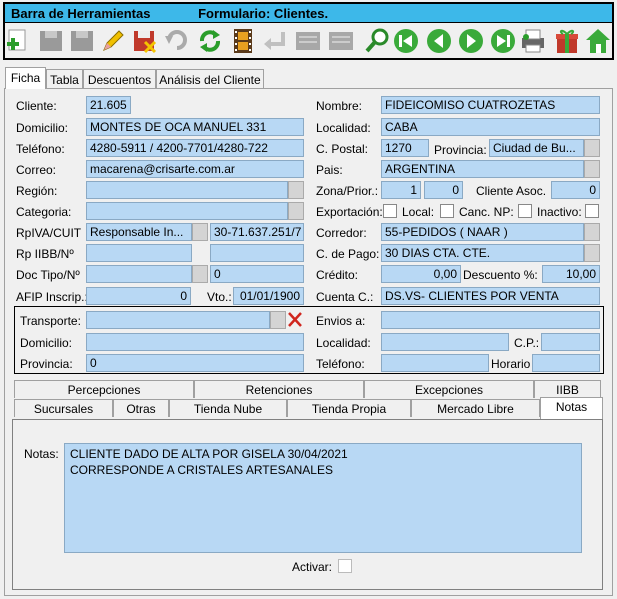 This screenshot has width=617, height=599. What do you see at coordinates (525, 211) in the screenshot?
I see `canc-np-checkbox` at bounding box center [525, 211].